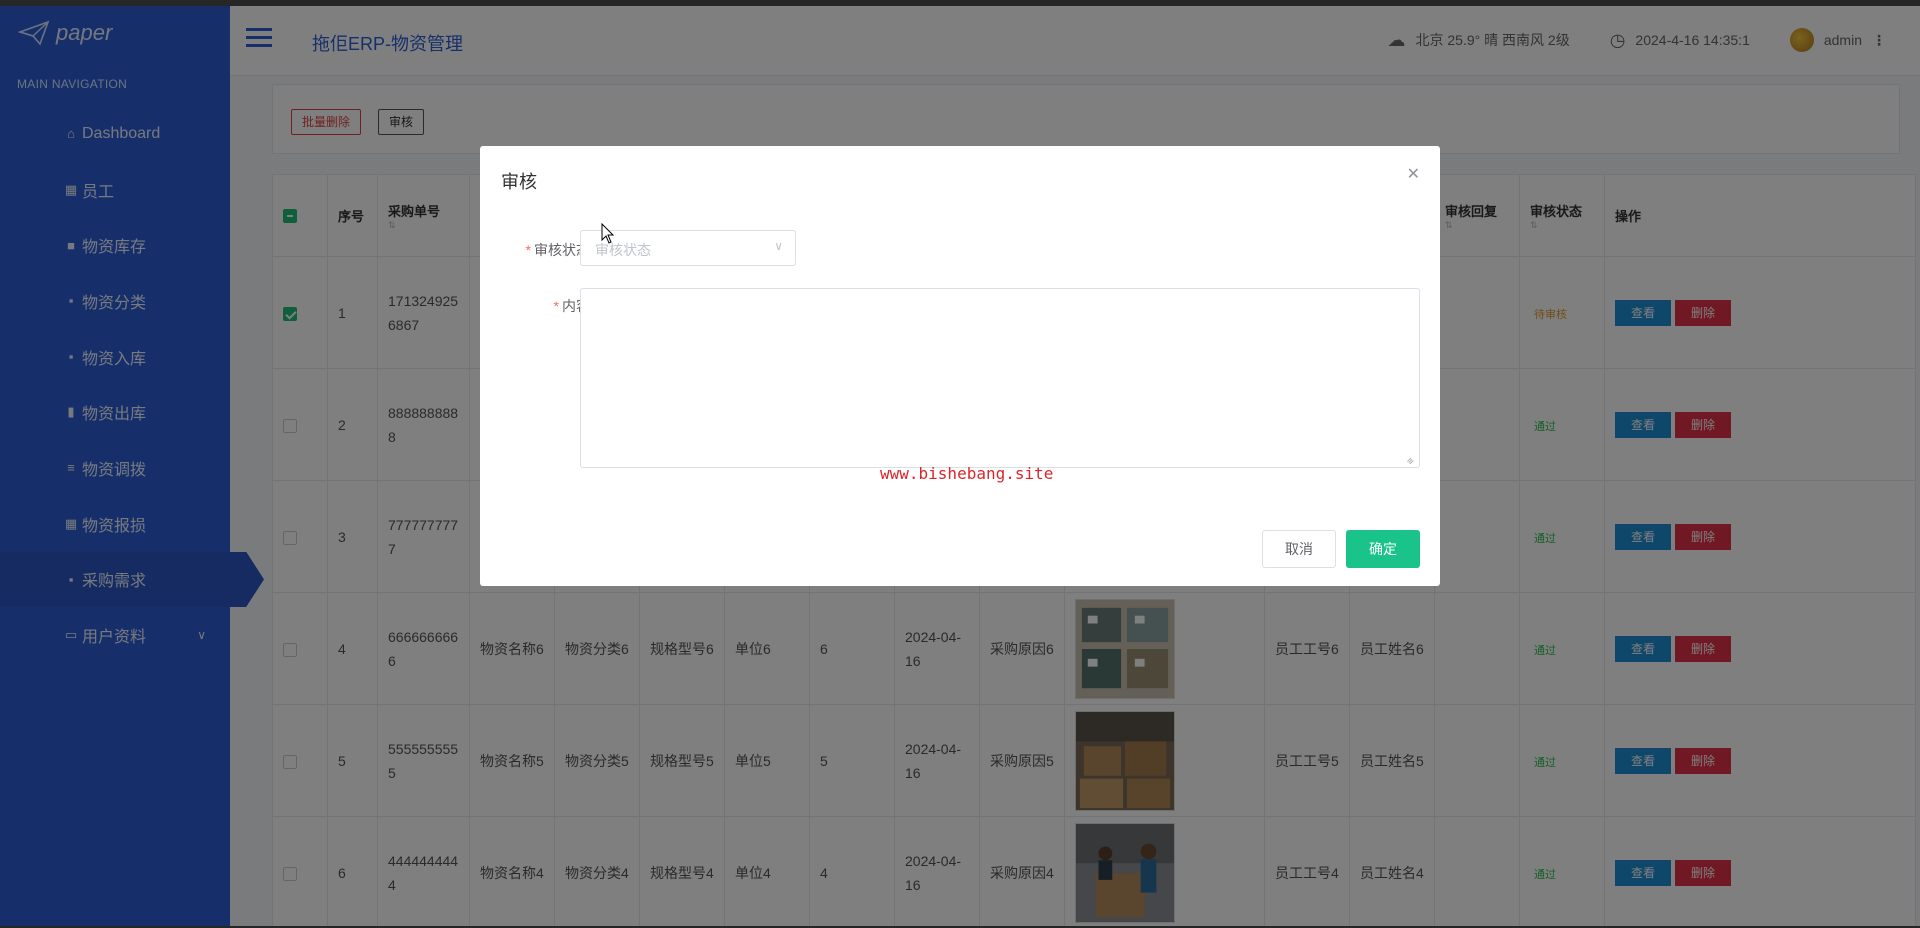  What do you see at coordinates (546, 306) in the screenshot?
I see `content-label: * 内容` at bounding box center [546, 306].